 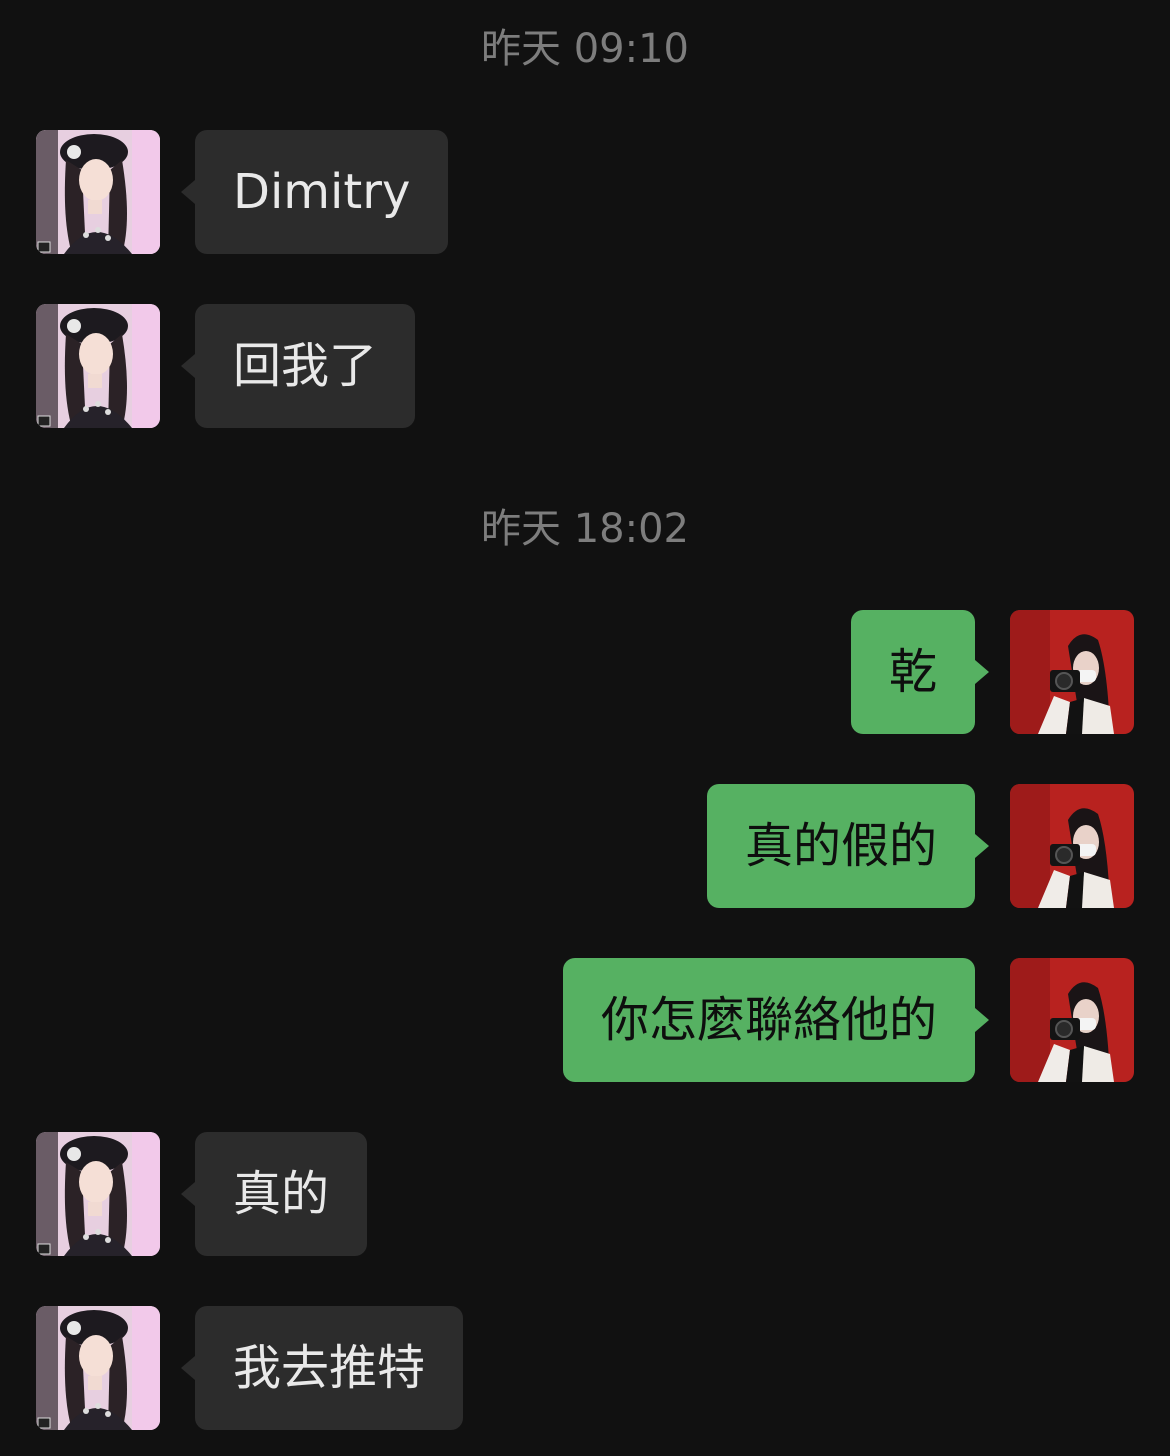 I want to click on incoming-message-bubble: 真的, so click(x=274, y=1194).